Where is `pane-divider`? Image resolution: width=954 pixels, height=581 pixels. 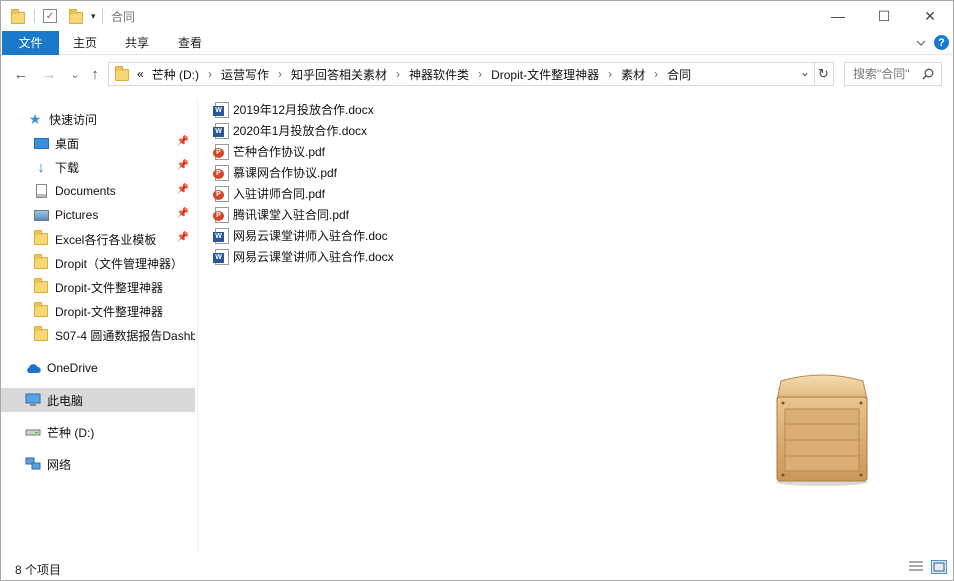
pane-divider is located at coordinates (197, 326).